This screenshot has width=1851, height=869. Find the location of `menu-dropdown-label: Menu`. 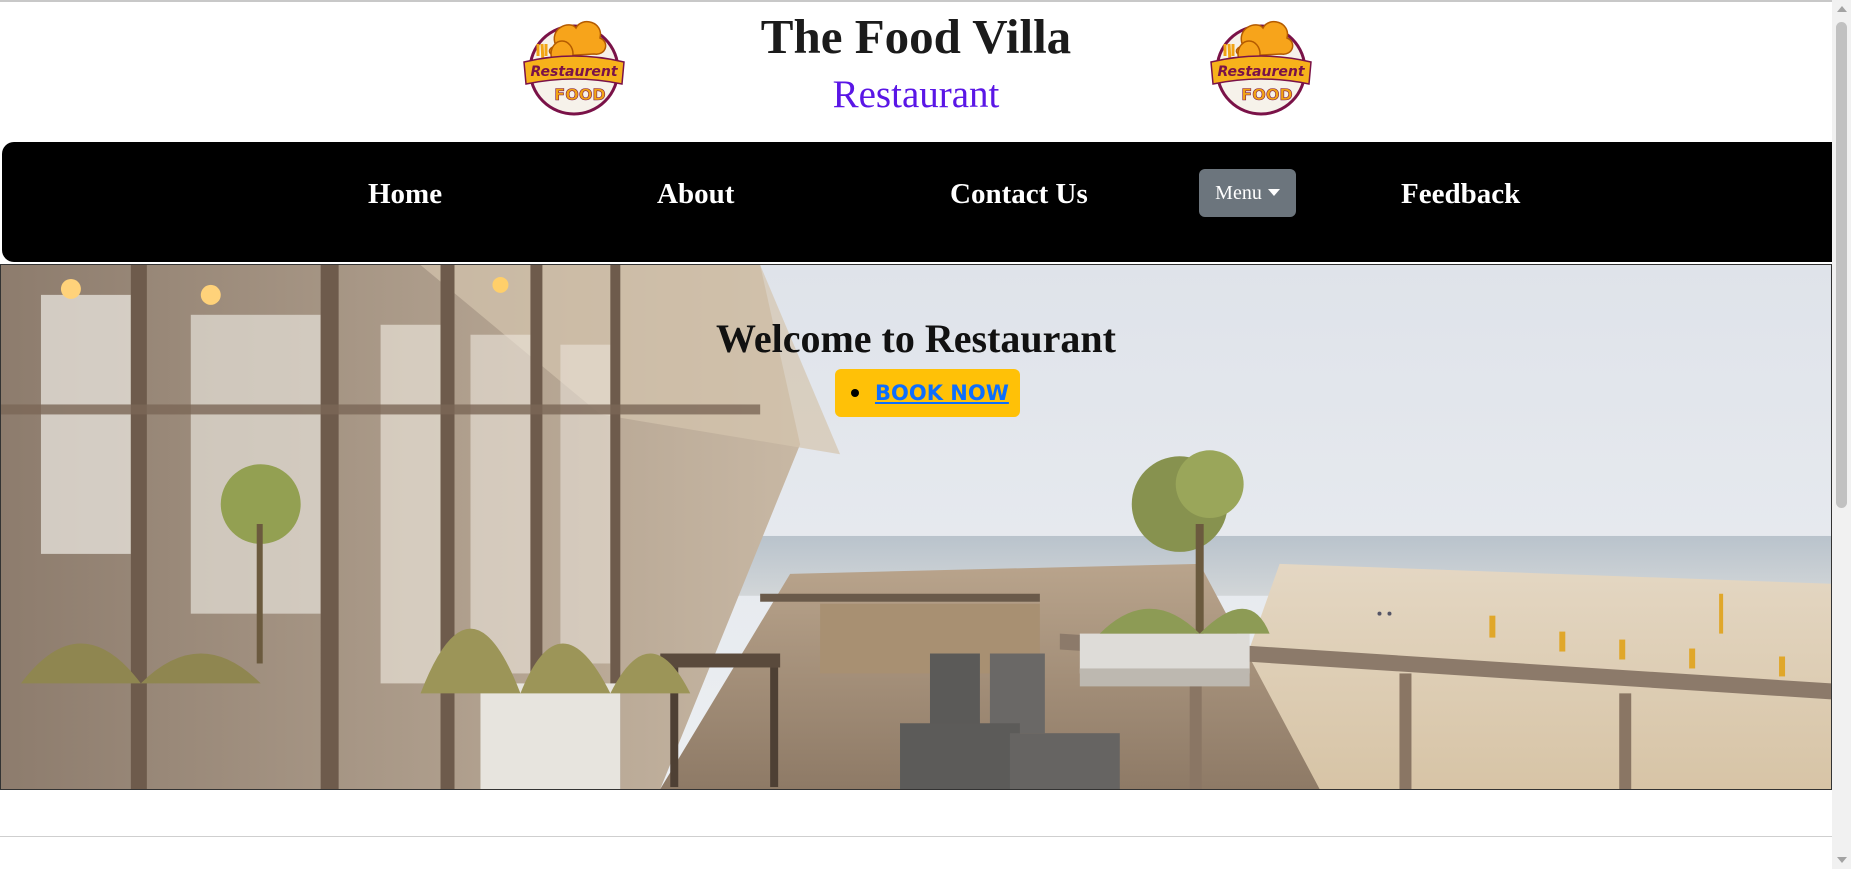

menu-dropdown-label: Menu is located at coordinates (1238, 192).